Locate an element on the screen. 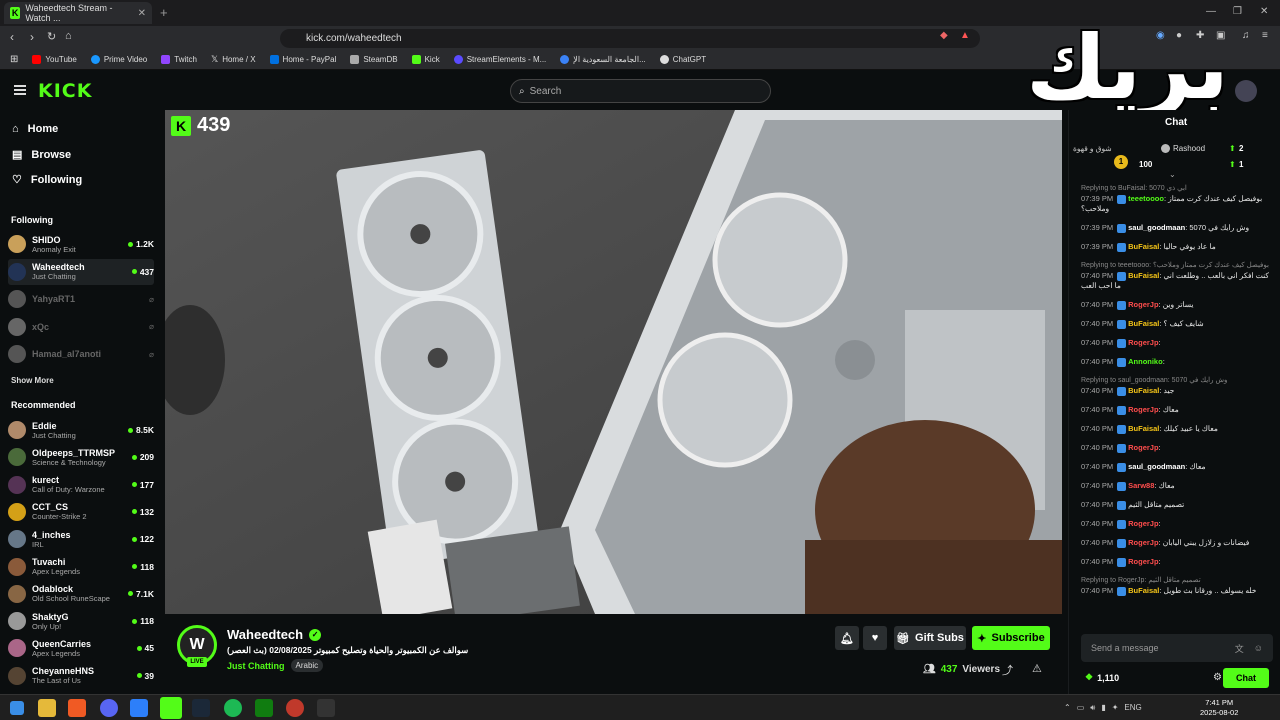 Image resolution: width=1280 pixels, height=720 pixels. subscribe-button: ✦ Subscribe is located at coordinates (1011, 638).